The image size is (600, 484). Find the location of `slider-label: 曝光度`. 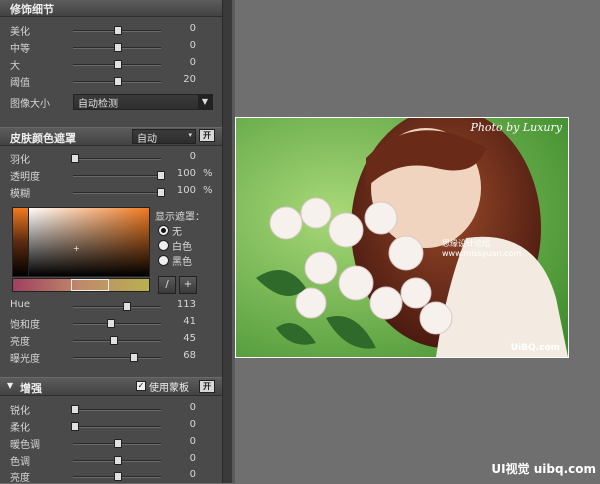

slider-label: 曝光度 is located at coordinates (25, 359).